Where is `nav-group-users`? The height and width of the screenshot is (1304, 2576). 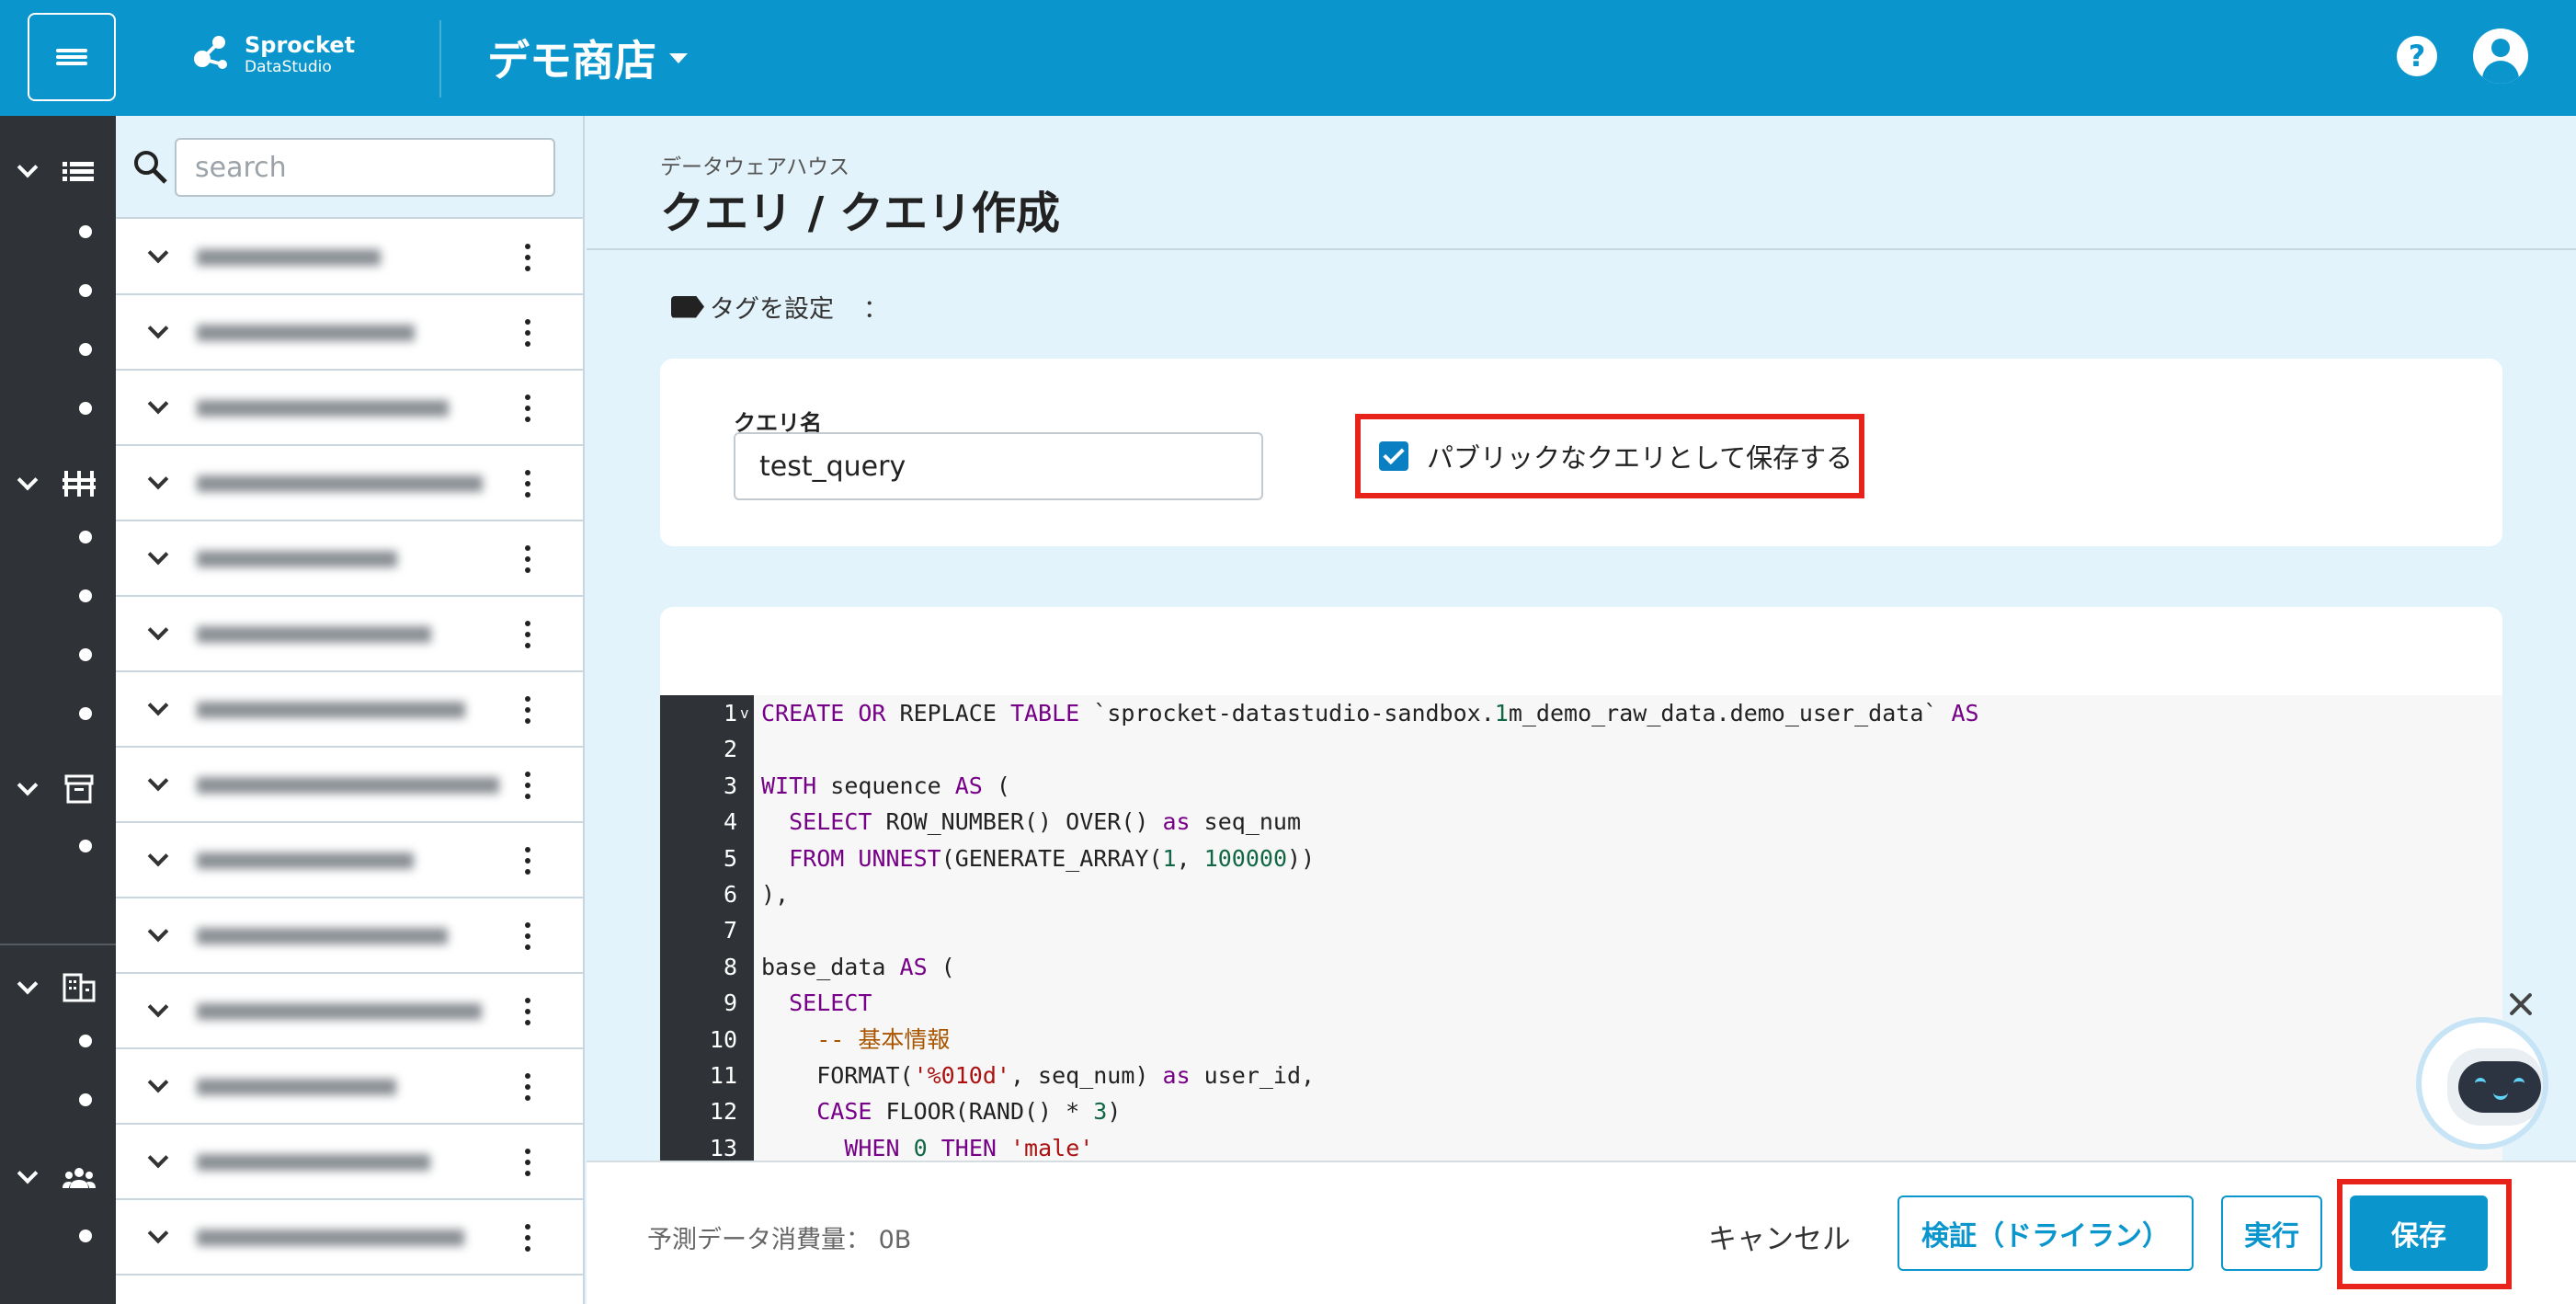
nav-group-users is located at coordinates (58, 1178).